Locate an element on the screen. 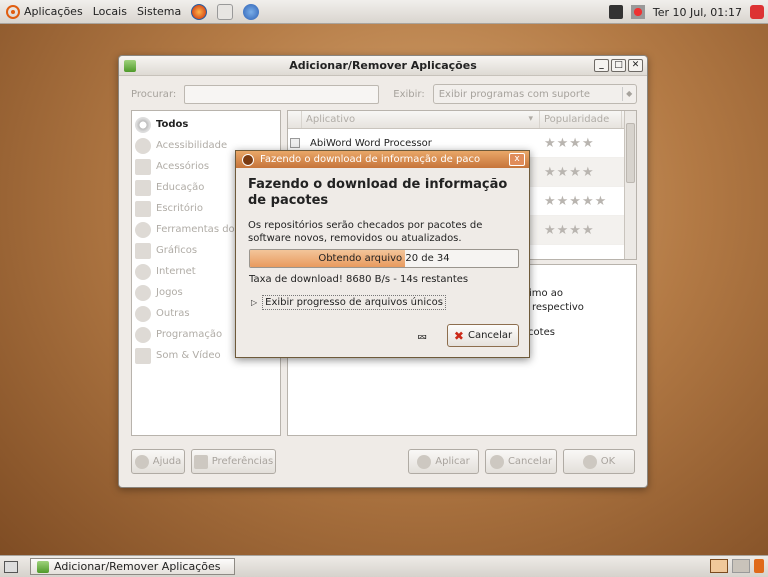 This screenshot has height=577, width=768. progress-text: Obtendo arquivo 20 de 34 is located at coordinates (384, 258).